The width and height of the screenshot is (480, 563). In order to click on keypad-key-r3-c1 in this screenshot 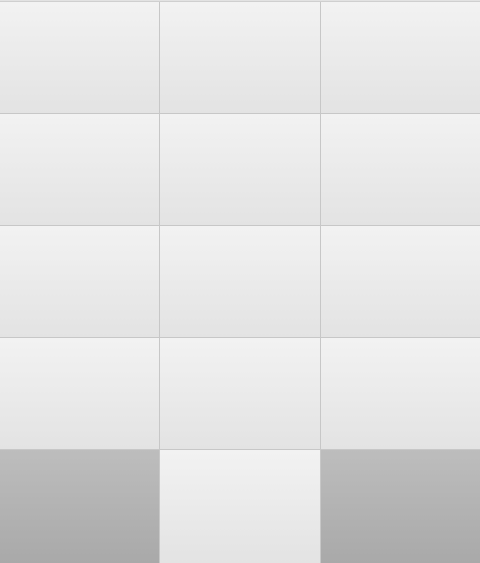, I will do `click(79, 281)`.